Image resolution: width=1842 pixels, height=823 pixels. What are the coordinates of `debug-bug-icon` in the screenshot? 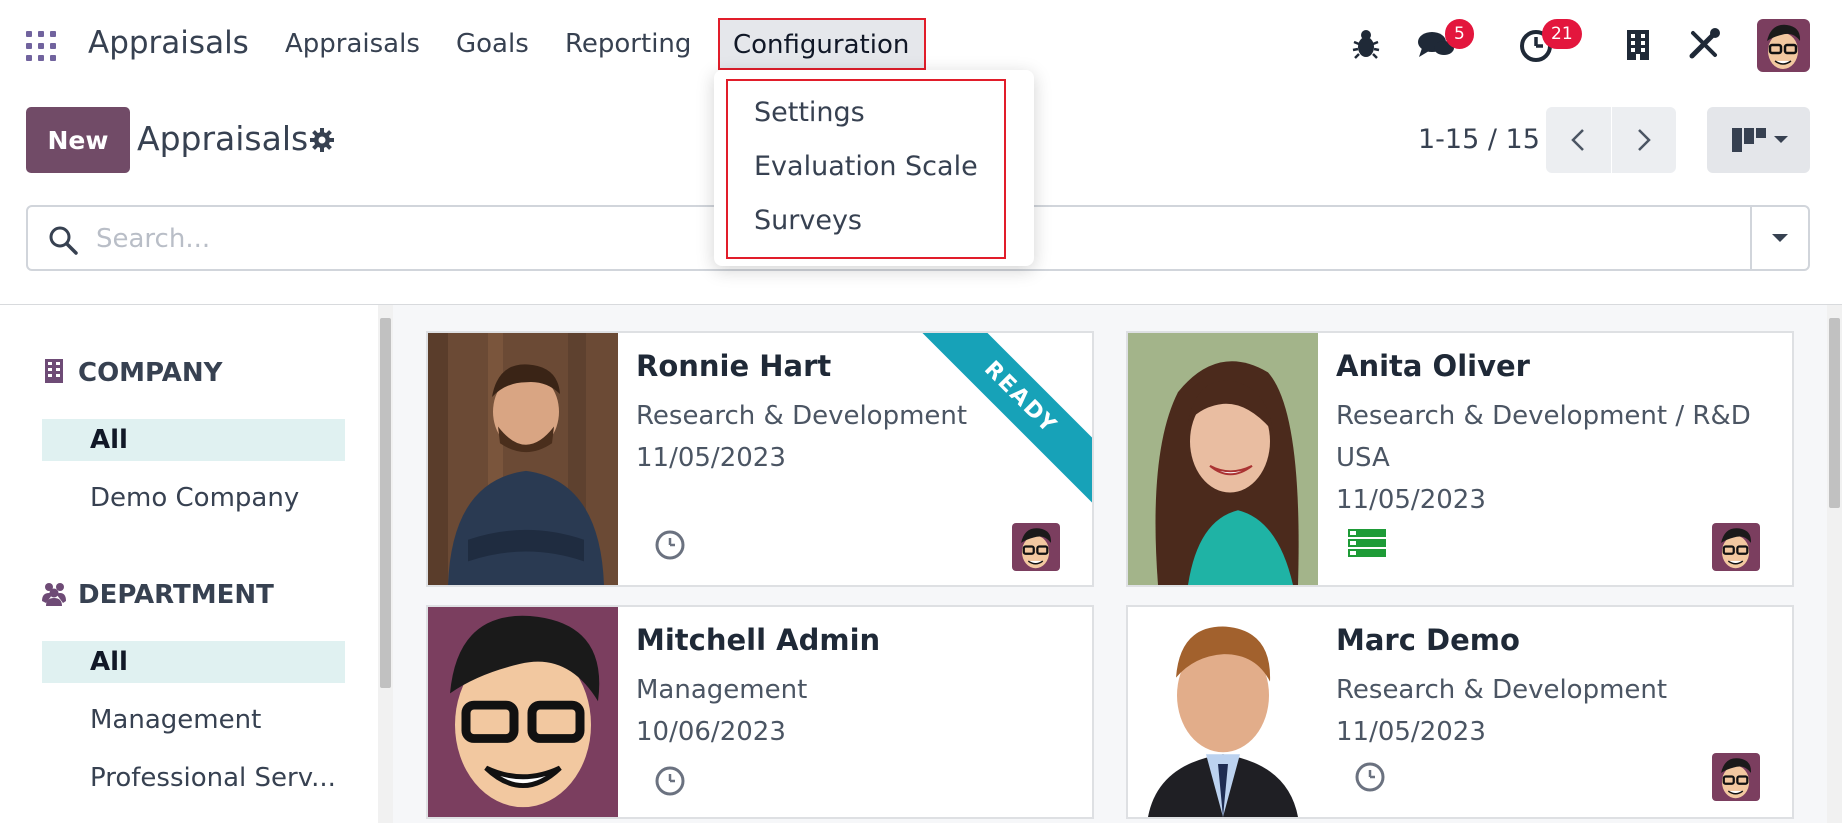 It's located at (1366, 44).